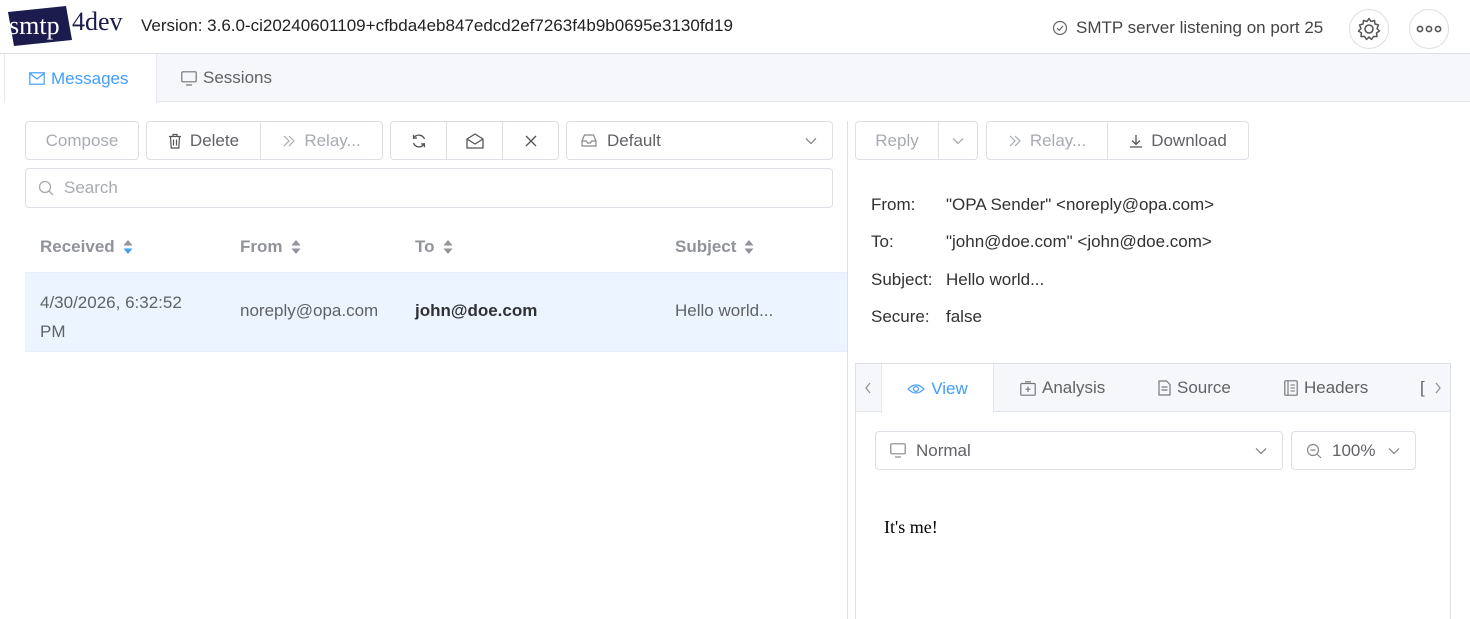 The width and height of the screenshot is (1470, 619). I want to click on column-to: To, so click(434, 247).